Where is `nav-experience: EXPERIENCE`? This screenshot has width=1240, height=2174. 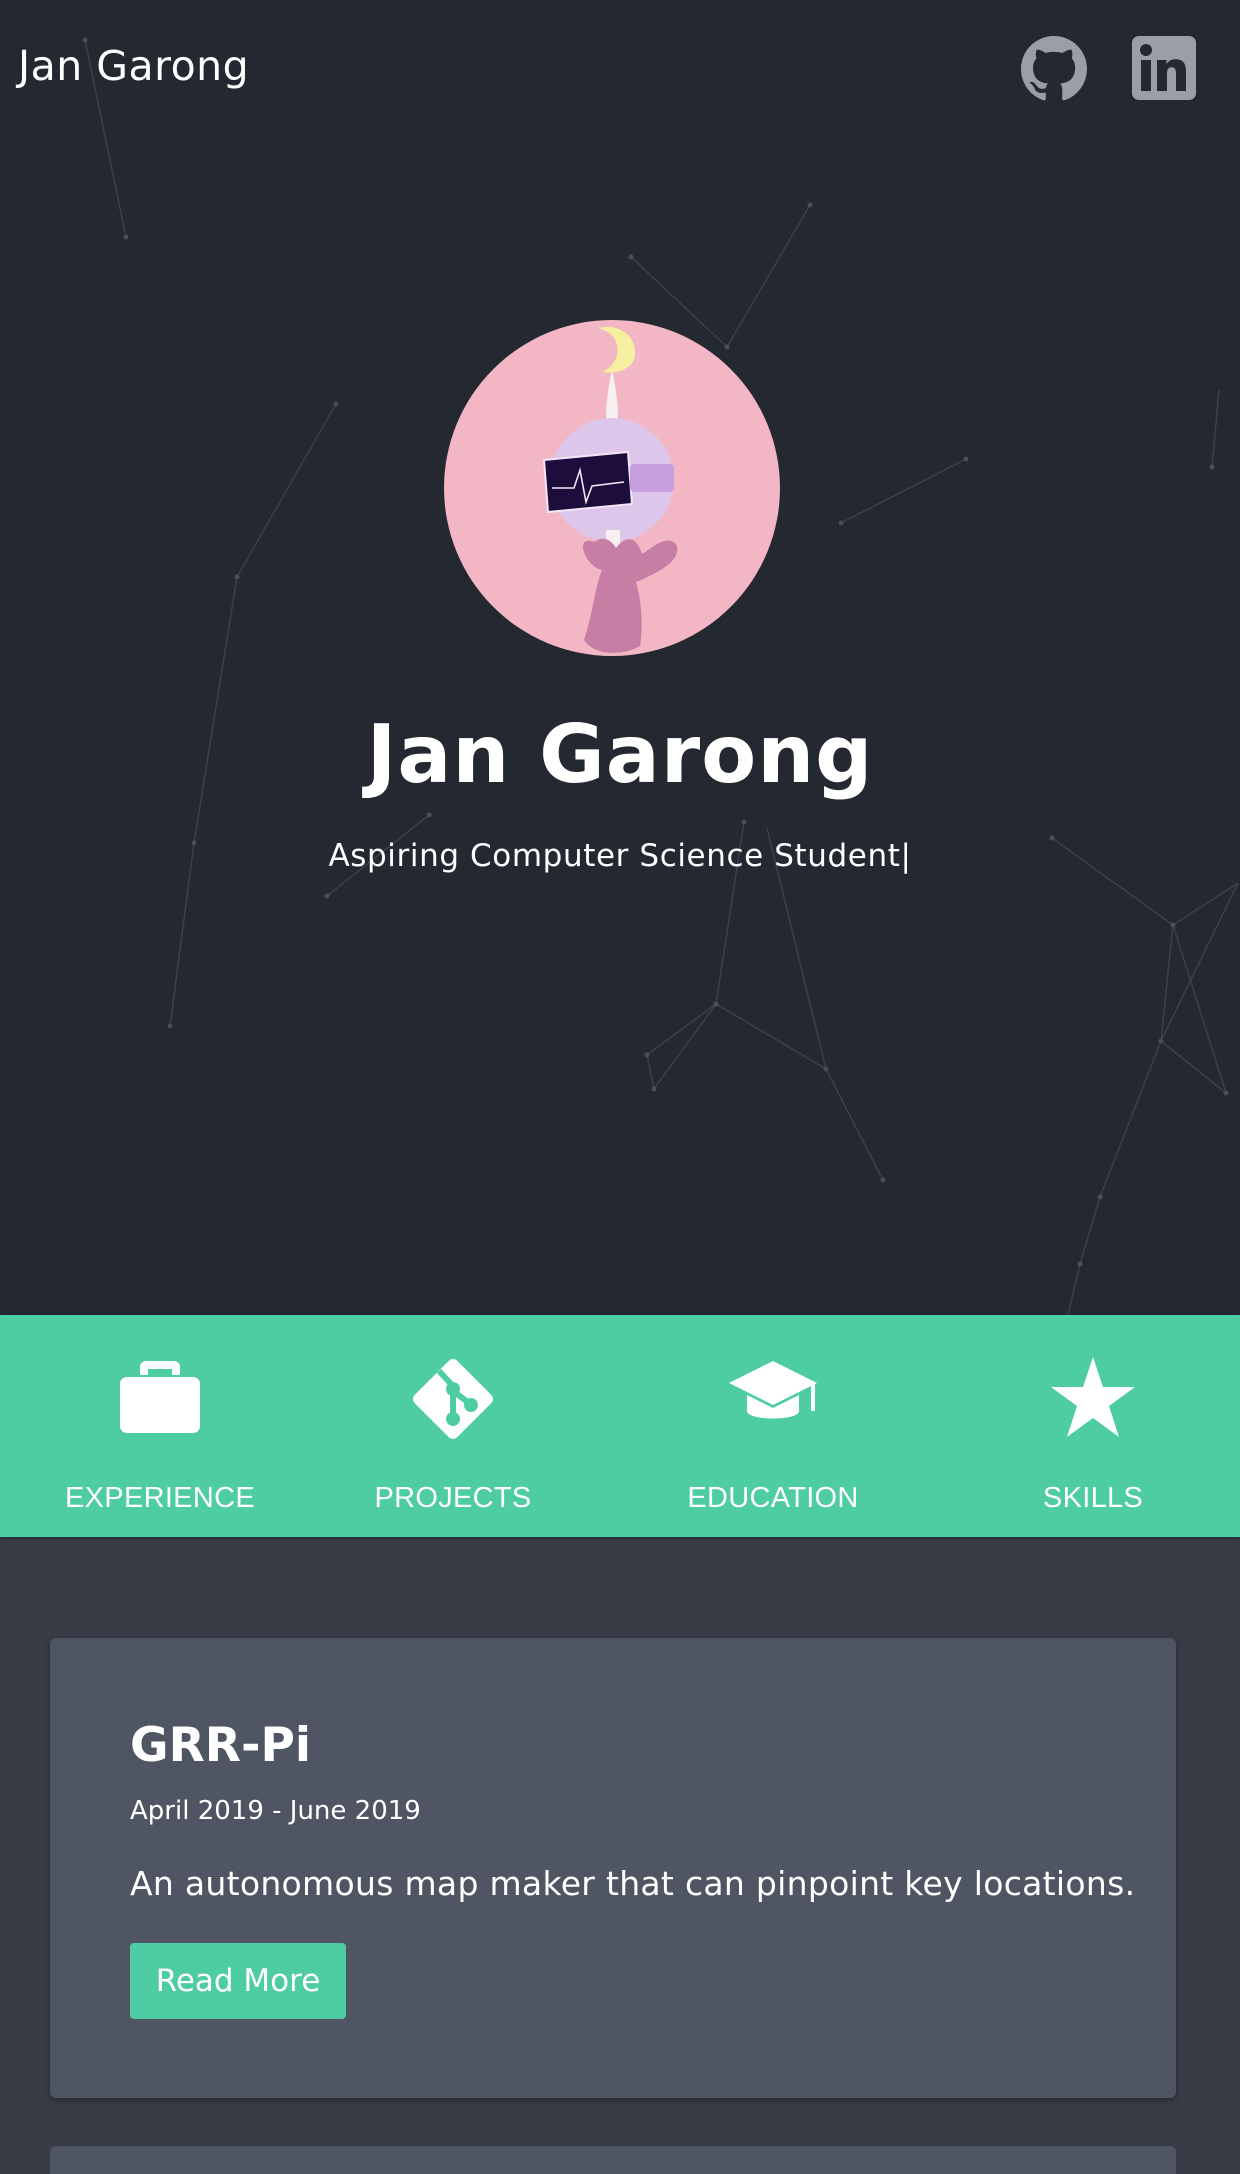
nav-experience: EXPERIENCE is located at coordinates (160, 1426).